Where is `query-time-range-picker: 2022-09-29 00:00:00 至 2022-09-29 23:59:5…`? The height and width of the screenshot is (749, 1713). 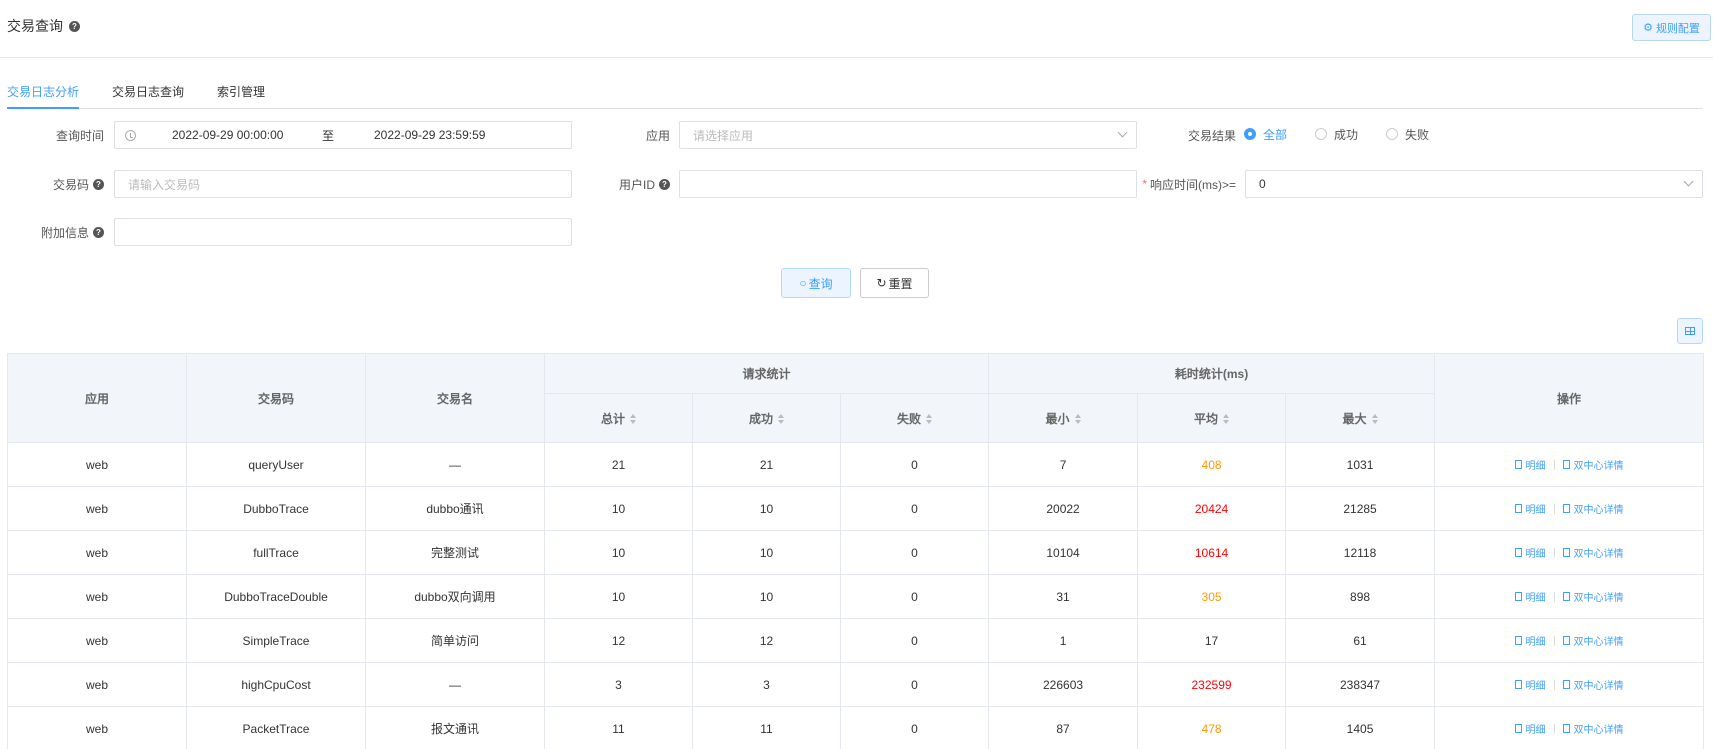
query-time-range-picker: 2022-09-29 00:00:00 至 2022-09-29 23:59:5… is located at coordinates (343, 135).